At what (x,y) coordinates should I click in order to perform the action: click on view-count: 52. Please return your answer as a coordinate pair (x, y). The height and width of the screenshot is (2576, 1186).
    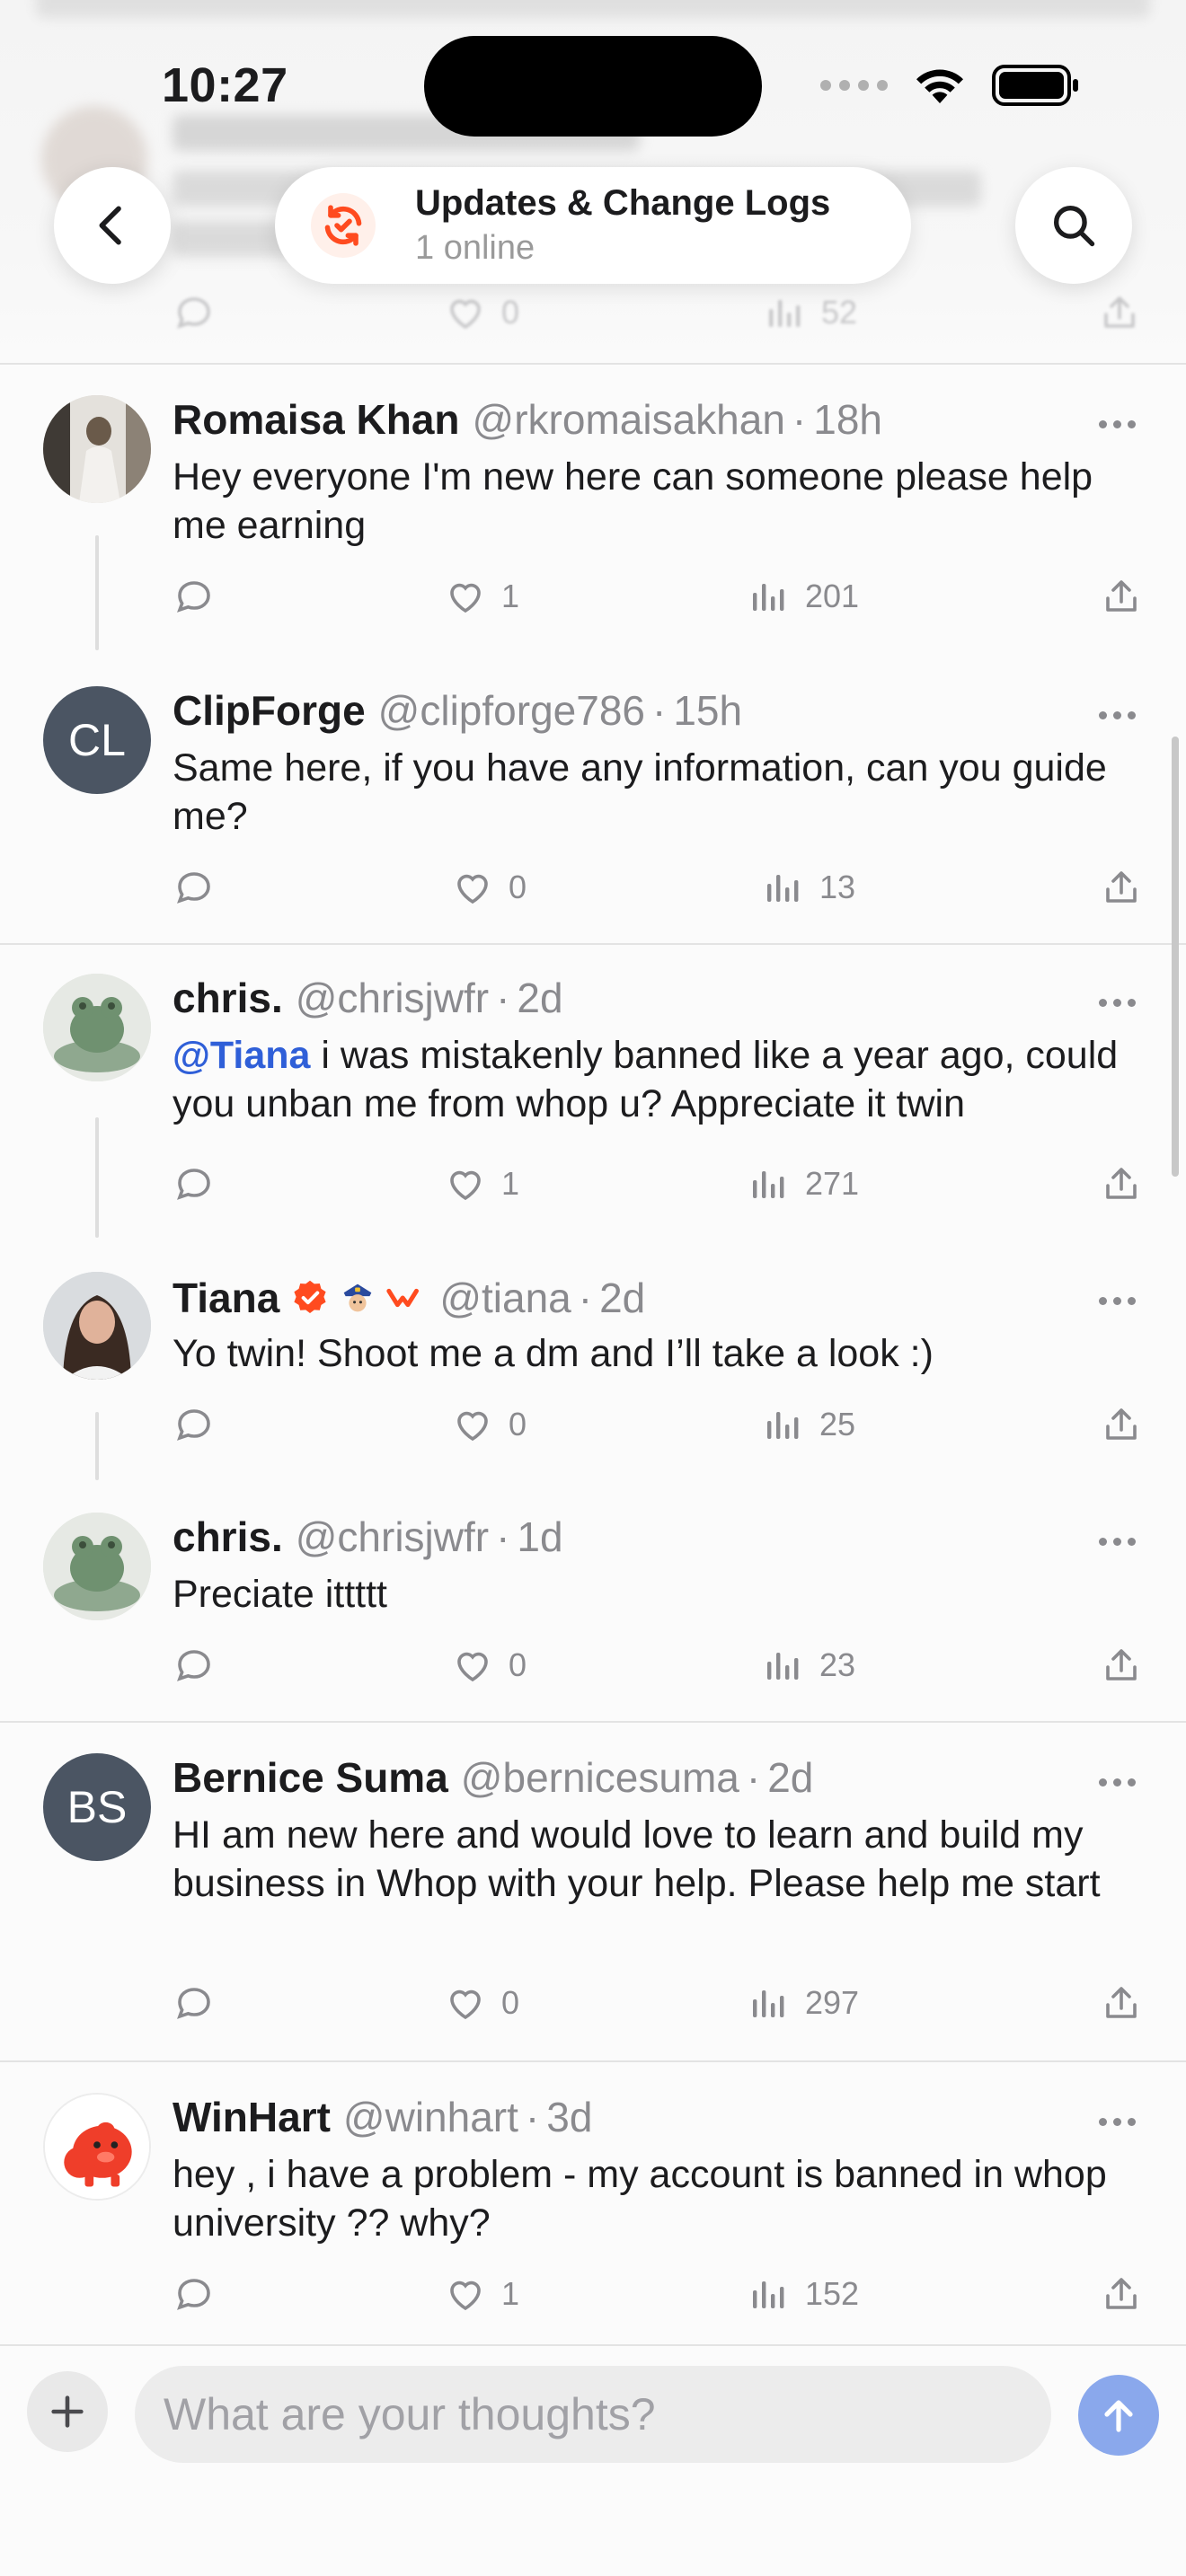
    Looking at the image, I should click on (839, 312).